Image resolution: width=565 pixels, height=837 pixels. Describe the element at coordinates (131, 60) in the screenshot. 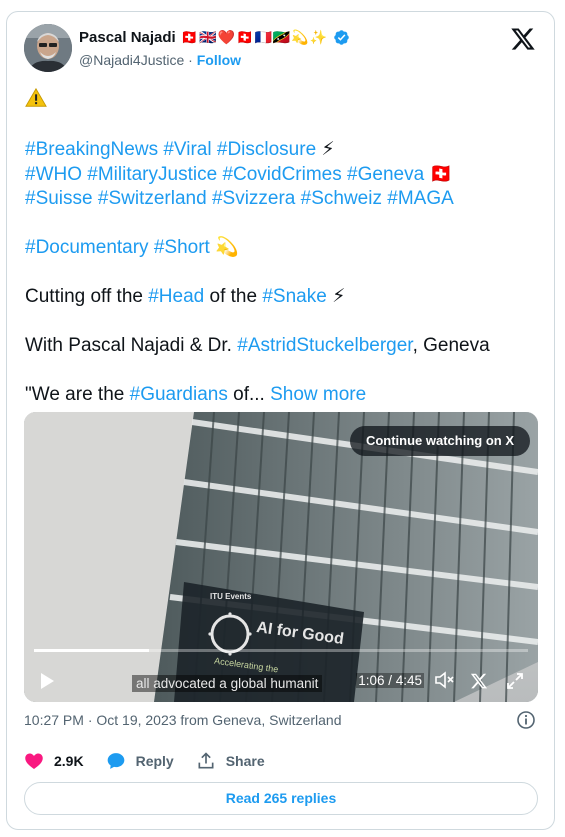

I see `author-handle: @Najadi4Justice` at that location.